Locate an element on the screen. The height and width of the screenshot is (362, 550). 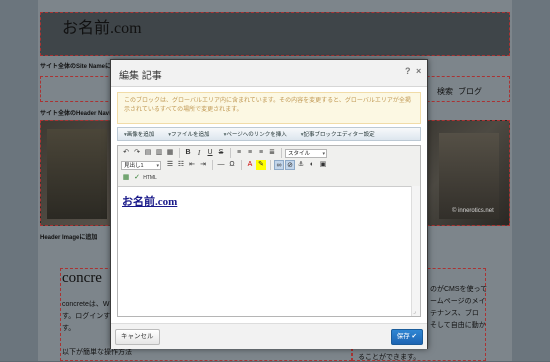
media-icon: ▣ is located at coordinates (323, 165).